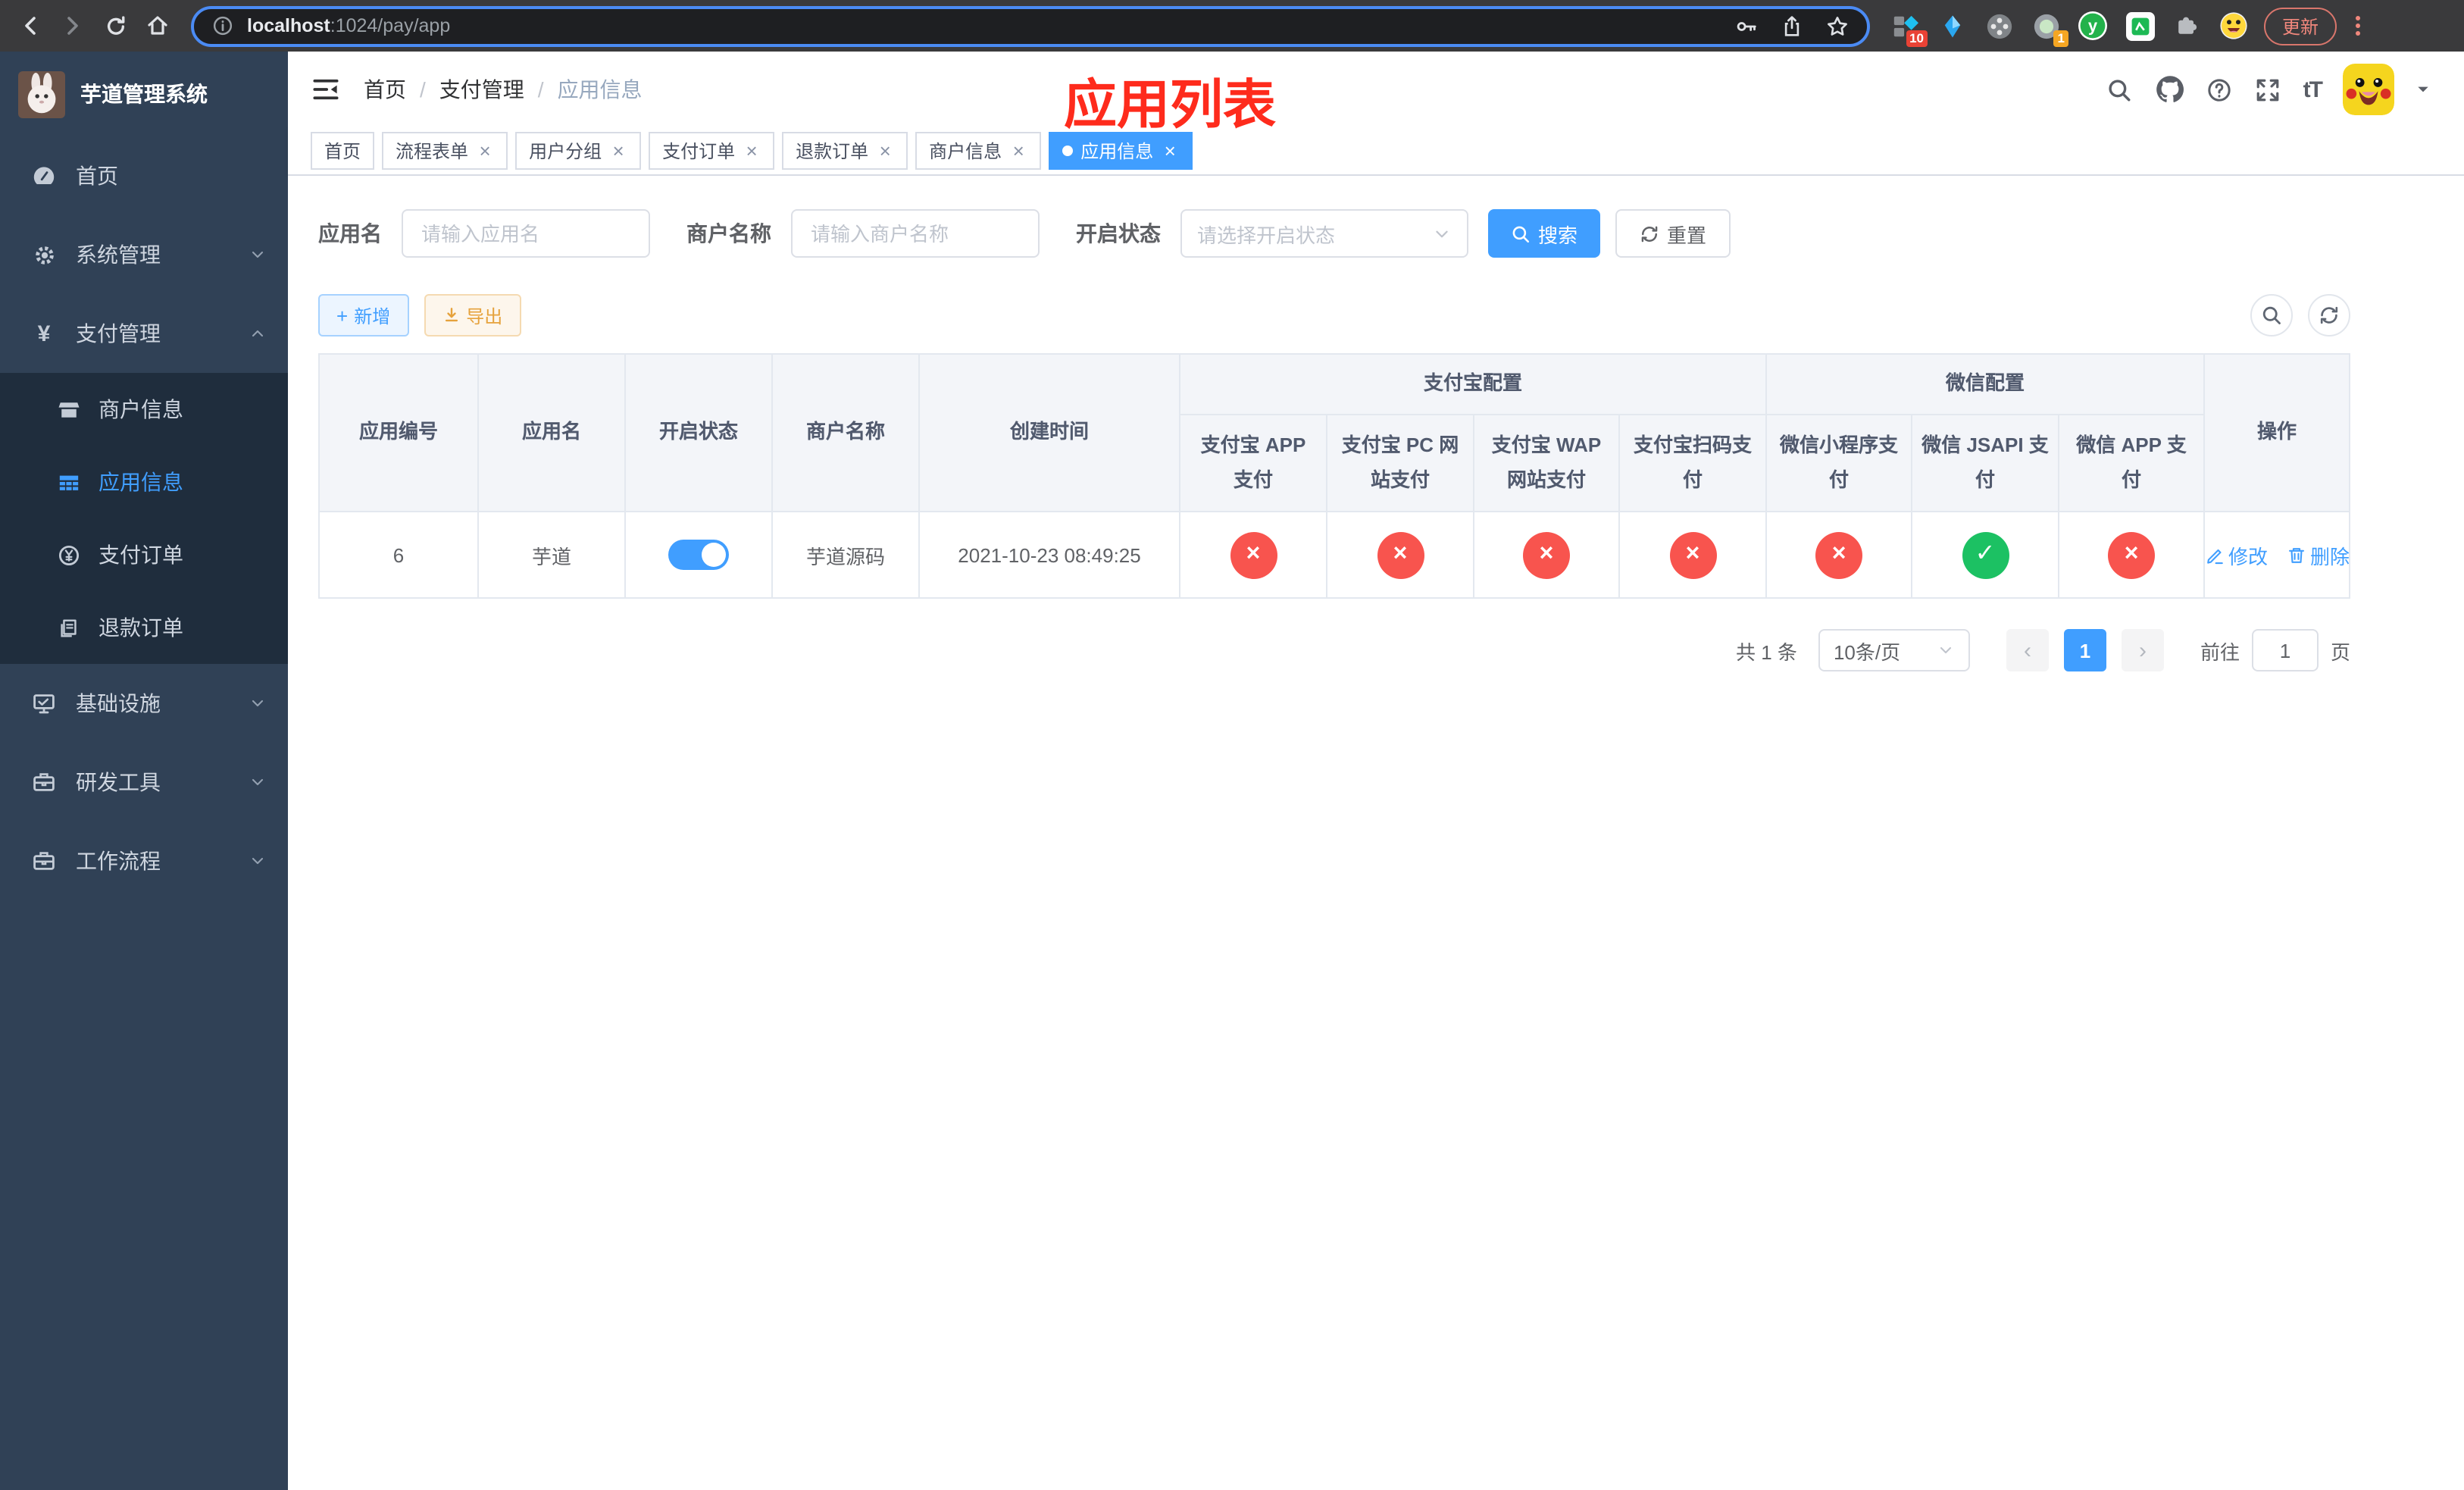  What do you see at coordinates (2423, 89) in the screenshot?
I see `caret-down-icon` at bounding box center [2423, 89].